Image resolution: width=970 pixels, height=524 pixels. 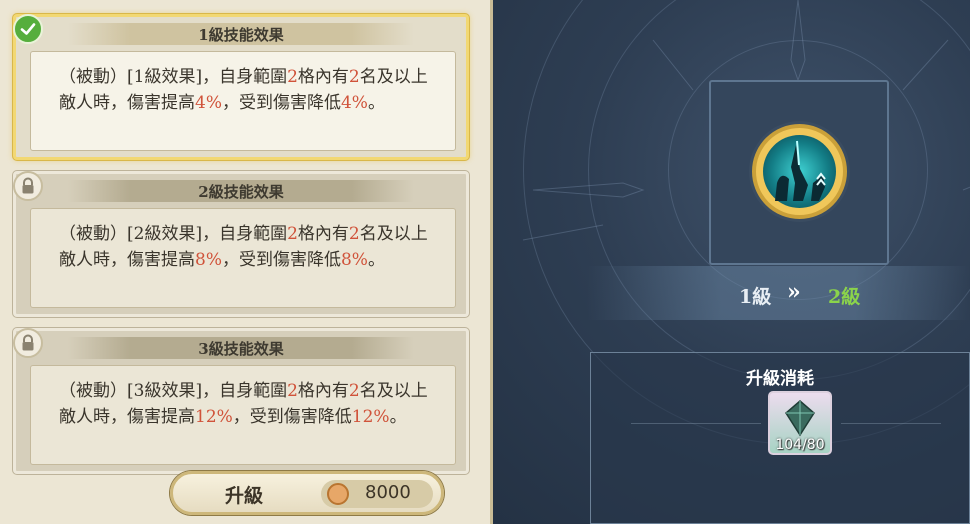 What do you see at coordinates (338, 494) in the screenshot?
I see `coin-icon` at bounding box center [338, 494].